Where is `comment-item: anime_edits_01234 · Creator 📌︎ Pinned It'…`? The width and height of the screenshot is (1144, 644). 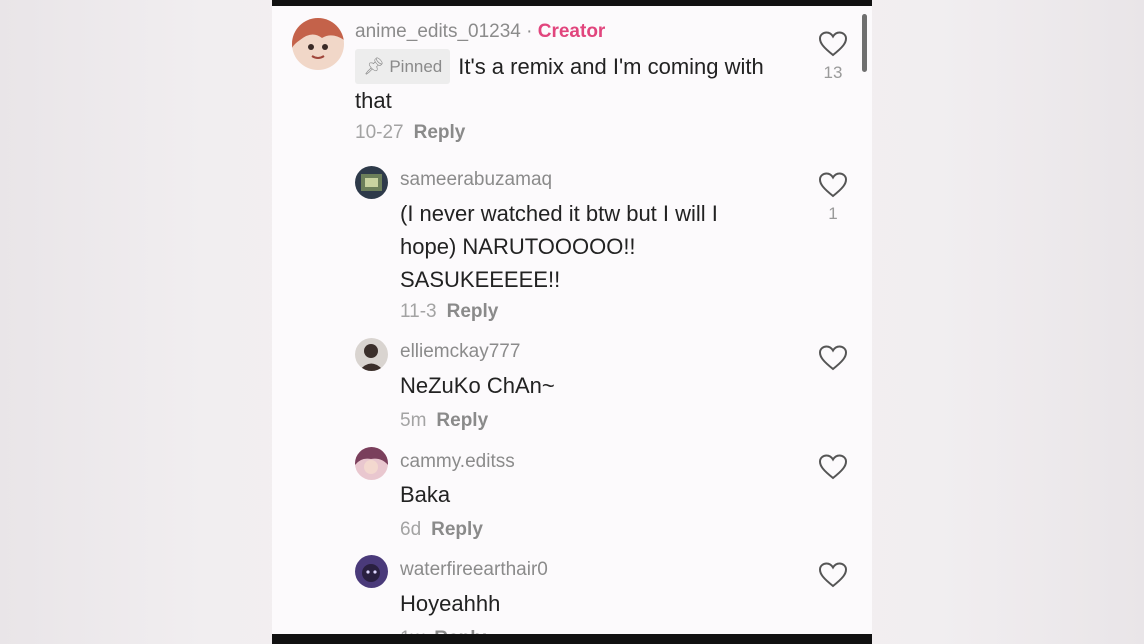 comment-item: anime_edits_01234 · Creator 📌︎ Pinned It'… is located at coordinates (572, 80).